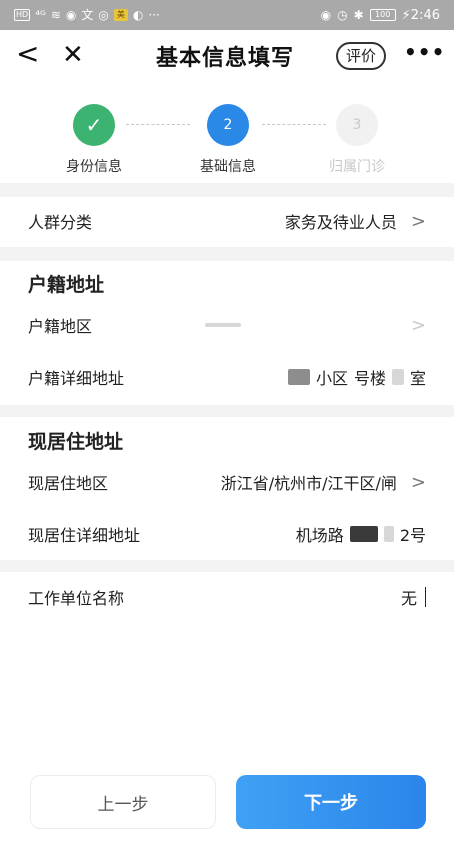 Image resolution: width=454 pixels, height=852 pixels. Describe the element at coordinates (417, 378) in the screenshot. I see `household-detail-part: 室` at that location.